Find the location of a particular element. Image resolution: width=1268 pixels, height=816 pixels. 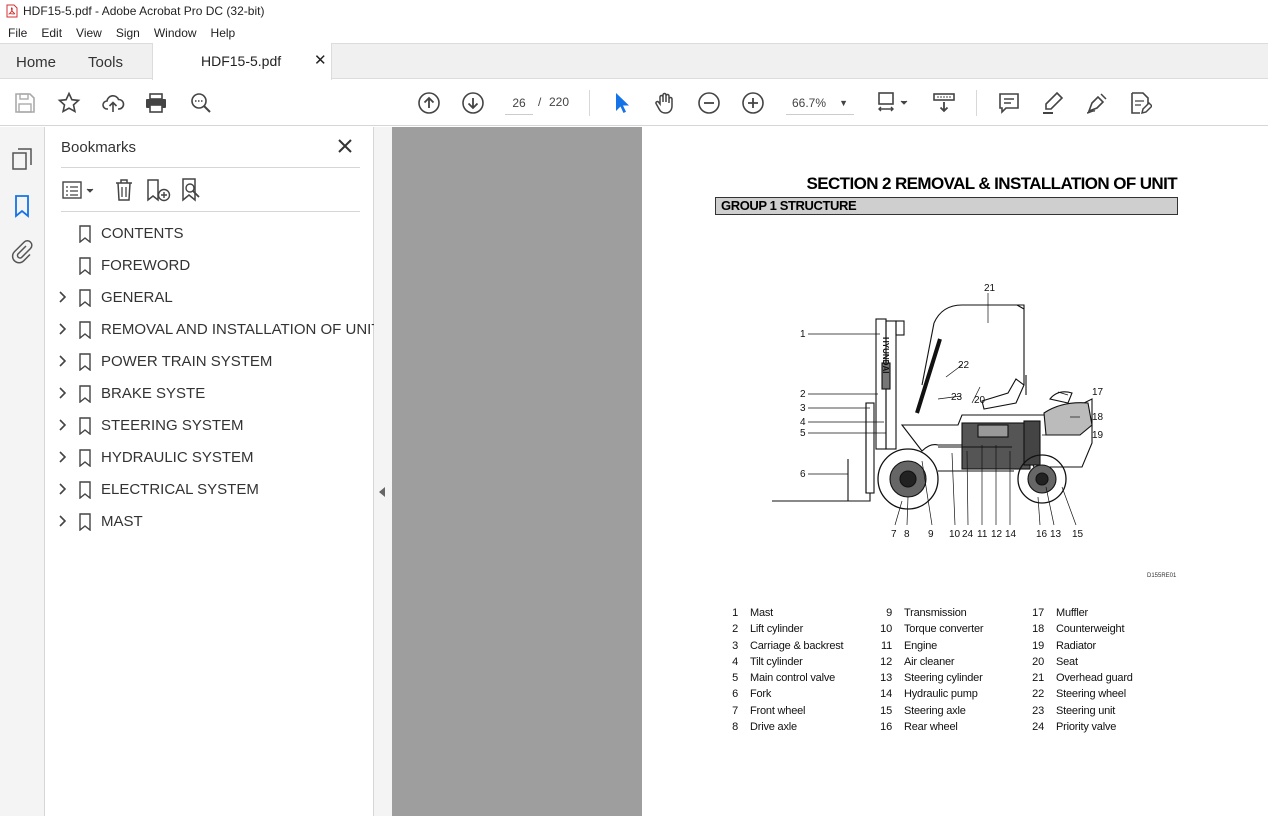

delete-bookmark-icon is located at coordinates (124, 190).